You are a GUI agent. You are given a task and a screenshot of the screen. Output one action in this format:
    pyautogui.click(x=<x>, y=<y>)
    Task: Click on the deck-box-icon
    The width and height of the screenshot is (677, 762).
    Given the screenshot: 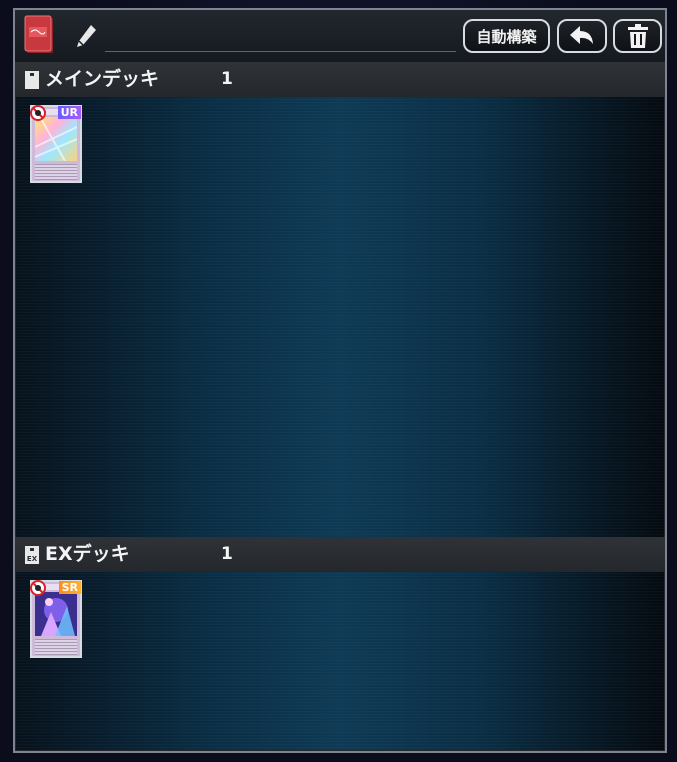 What is the action you would take?
    pyautogui.click(x=40, y=35)
    